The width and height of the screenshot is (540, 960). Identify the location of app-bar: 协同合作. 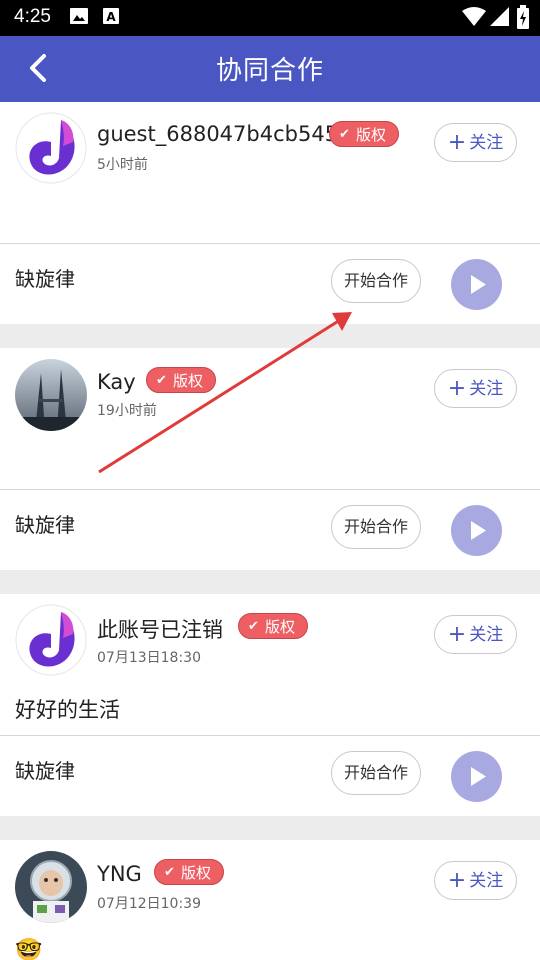
(270, 69).